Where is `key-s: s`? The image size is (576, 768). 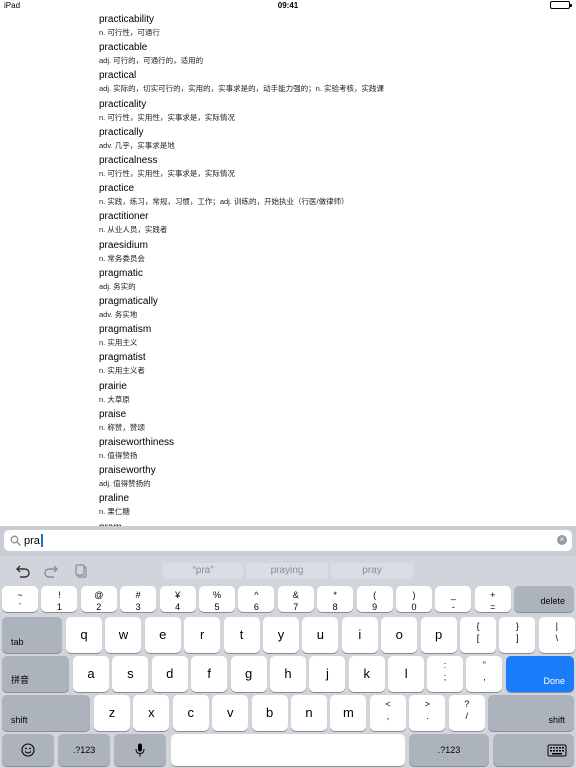 key-s: s is located at coordinates (130, 674).